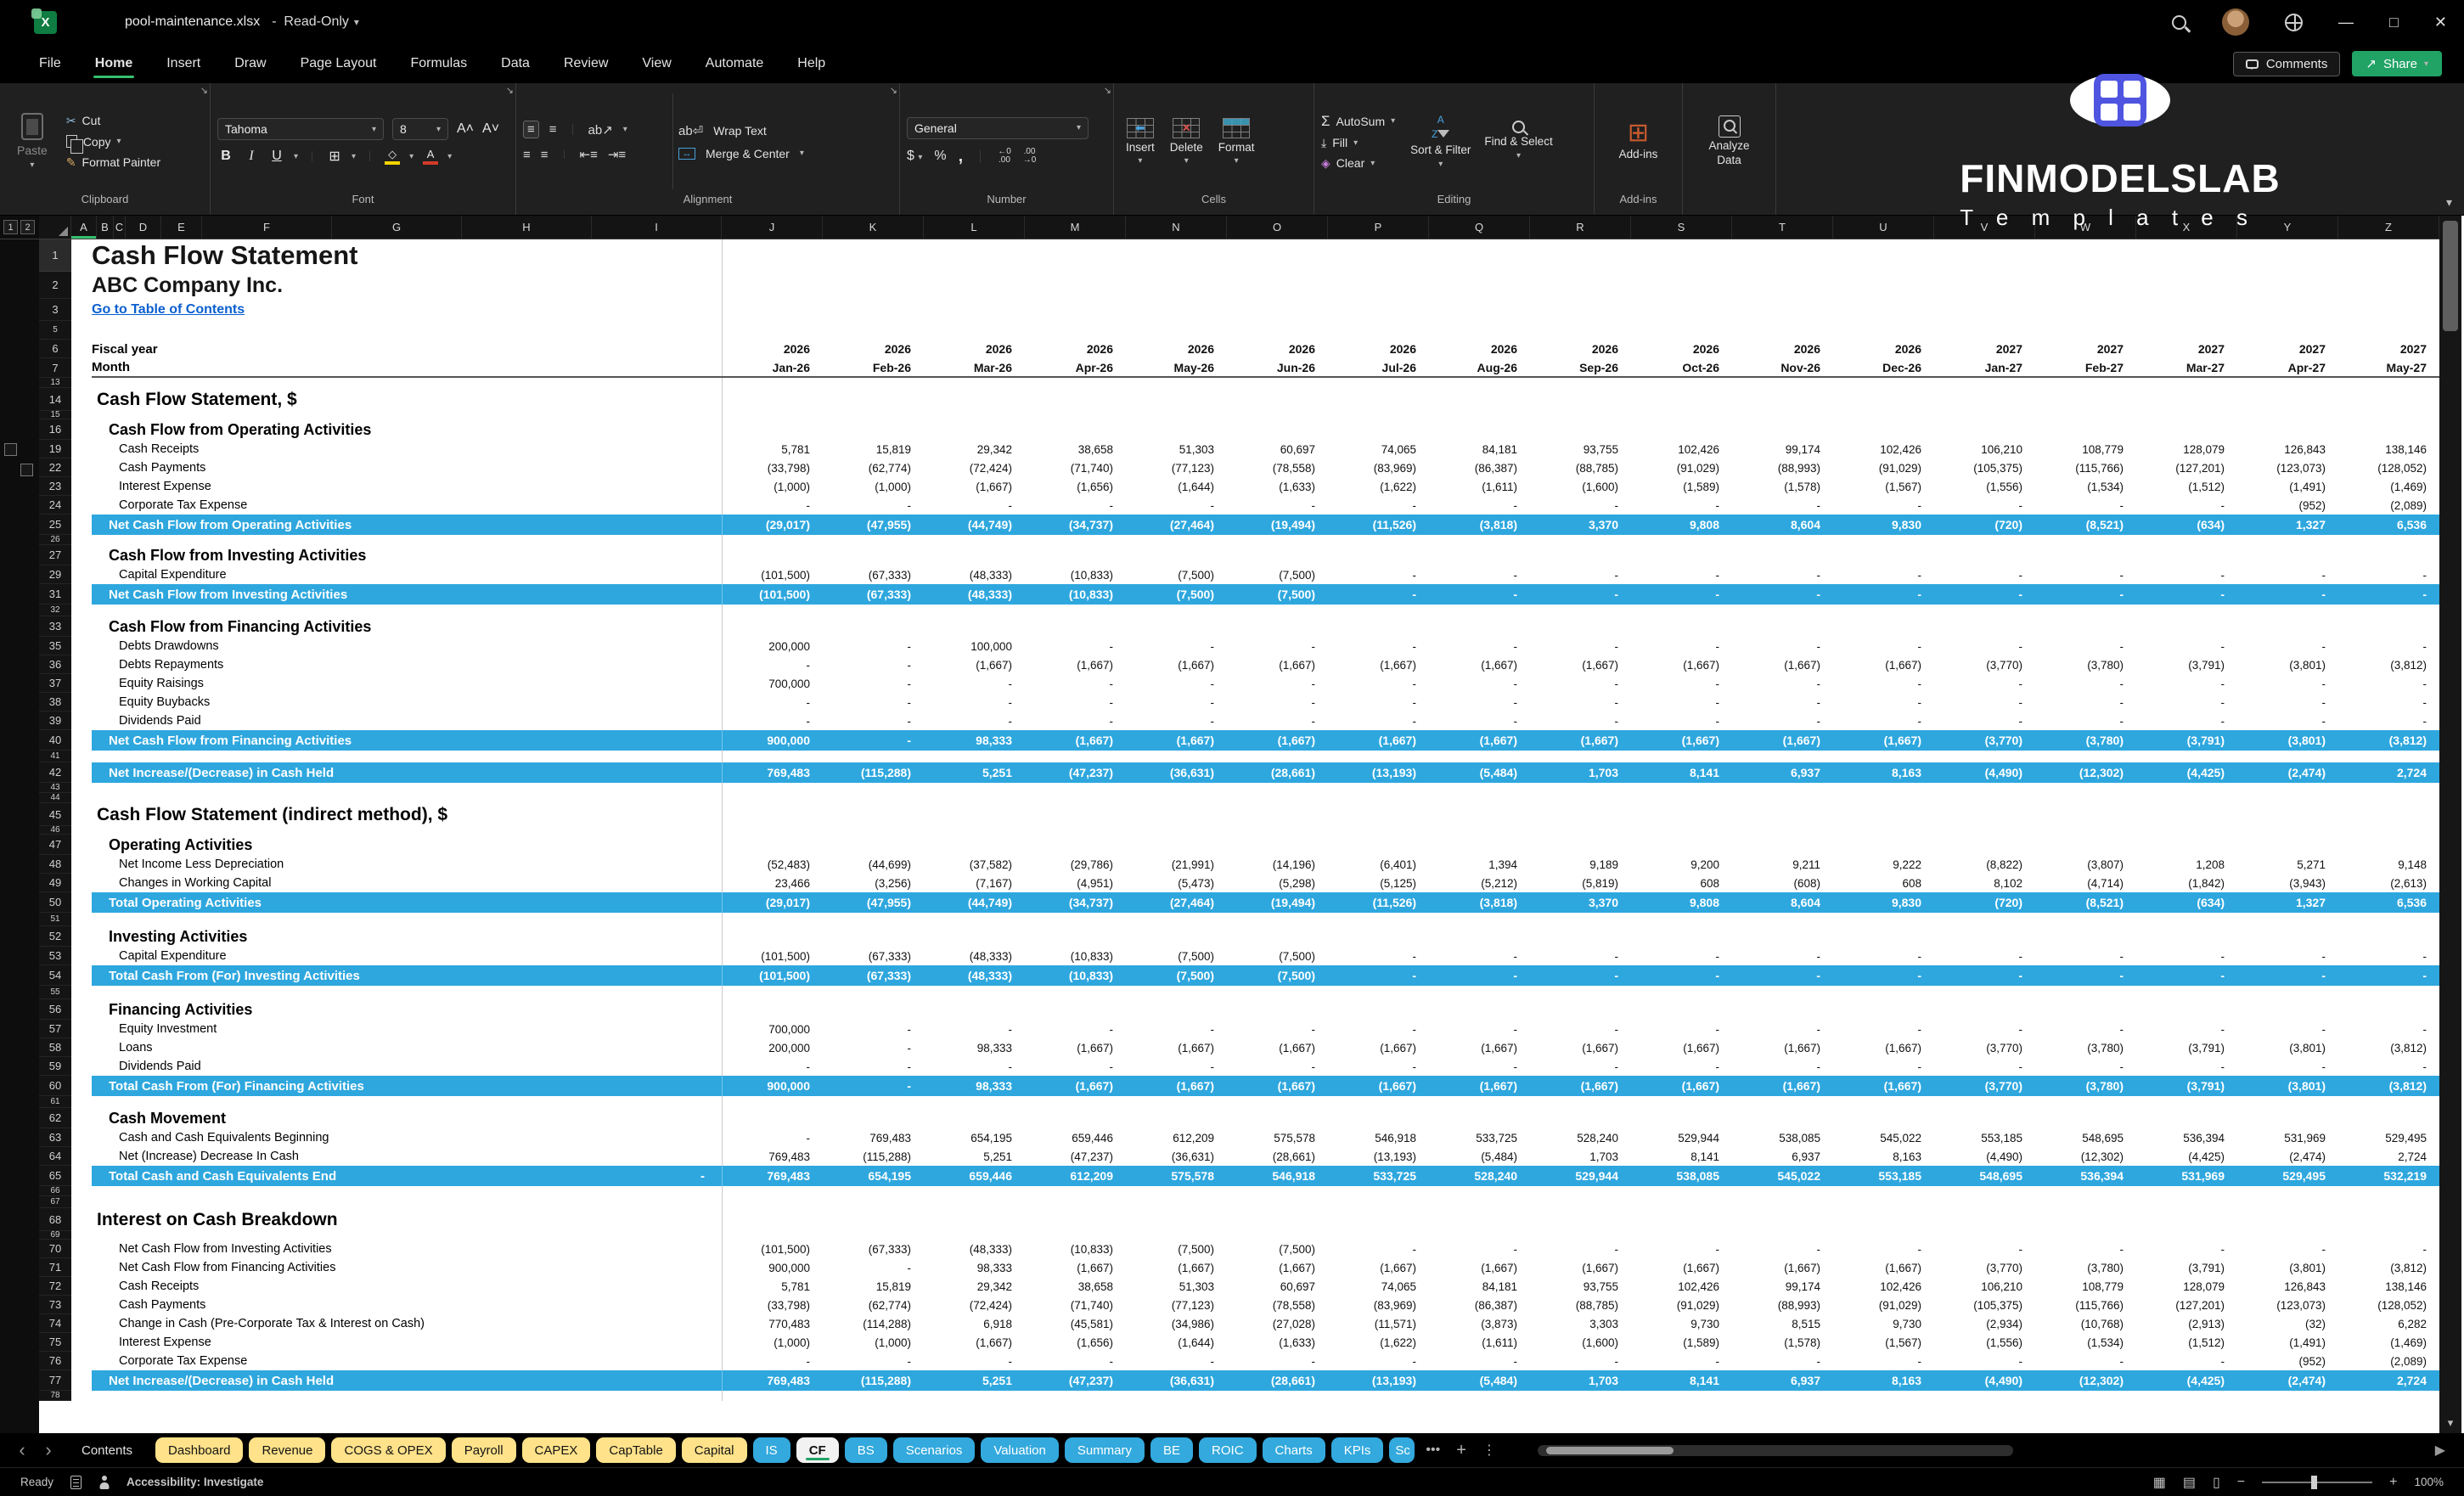  Describe the element at coordinates (356, 22) in the screenshot. I see `title-mode-chevron-icon: ▾` at that location.